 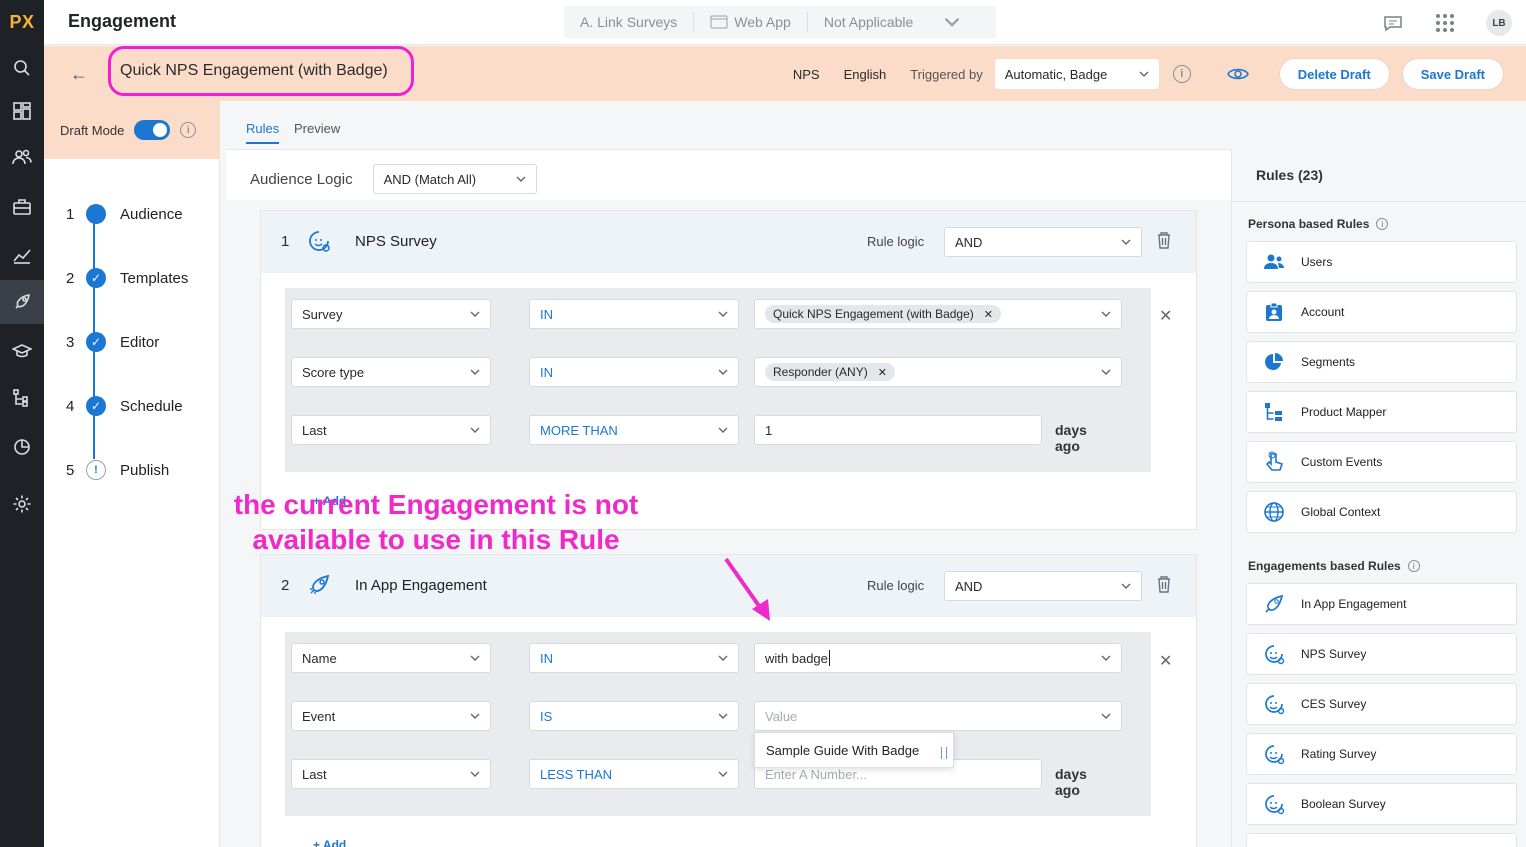 I want to click on rule-card-in-app-engagement: In App Engagement, so click(x=1381, y=604).